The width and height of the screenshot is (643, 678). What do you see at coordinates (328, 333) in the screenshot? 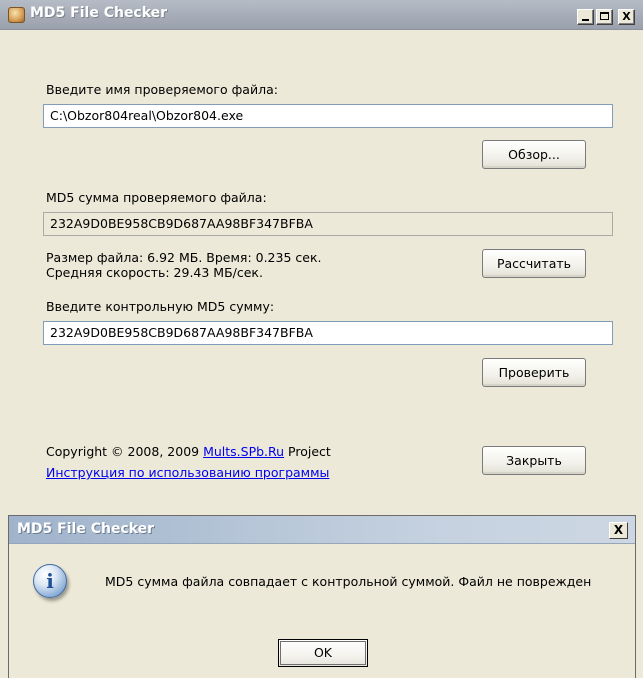
I see `control-md5-input: 232A9D0BE958CB9D687AA98BF347BFBA` at bounding box center [328, 333].